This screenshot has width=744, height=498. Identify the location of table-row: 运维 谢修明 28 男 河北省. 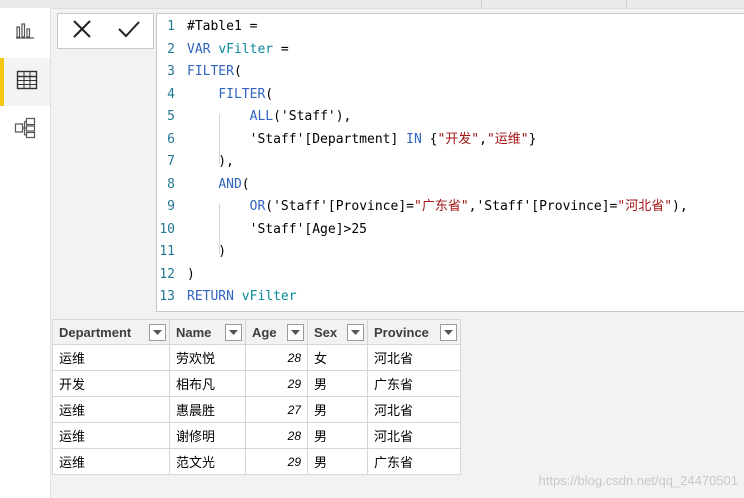
(256, 435).